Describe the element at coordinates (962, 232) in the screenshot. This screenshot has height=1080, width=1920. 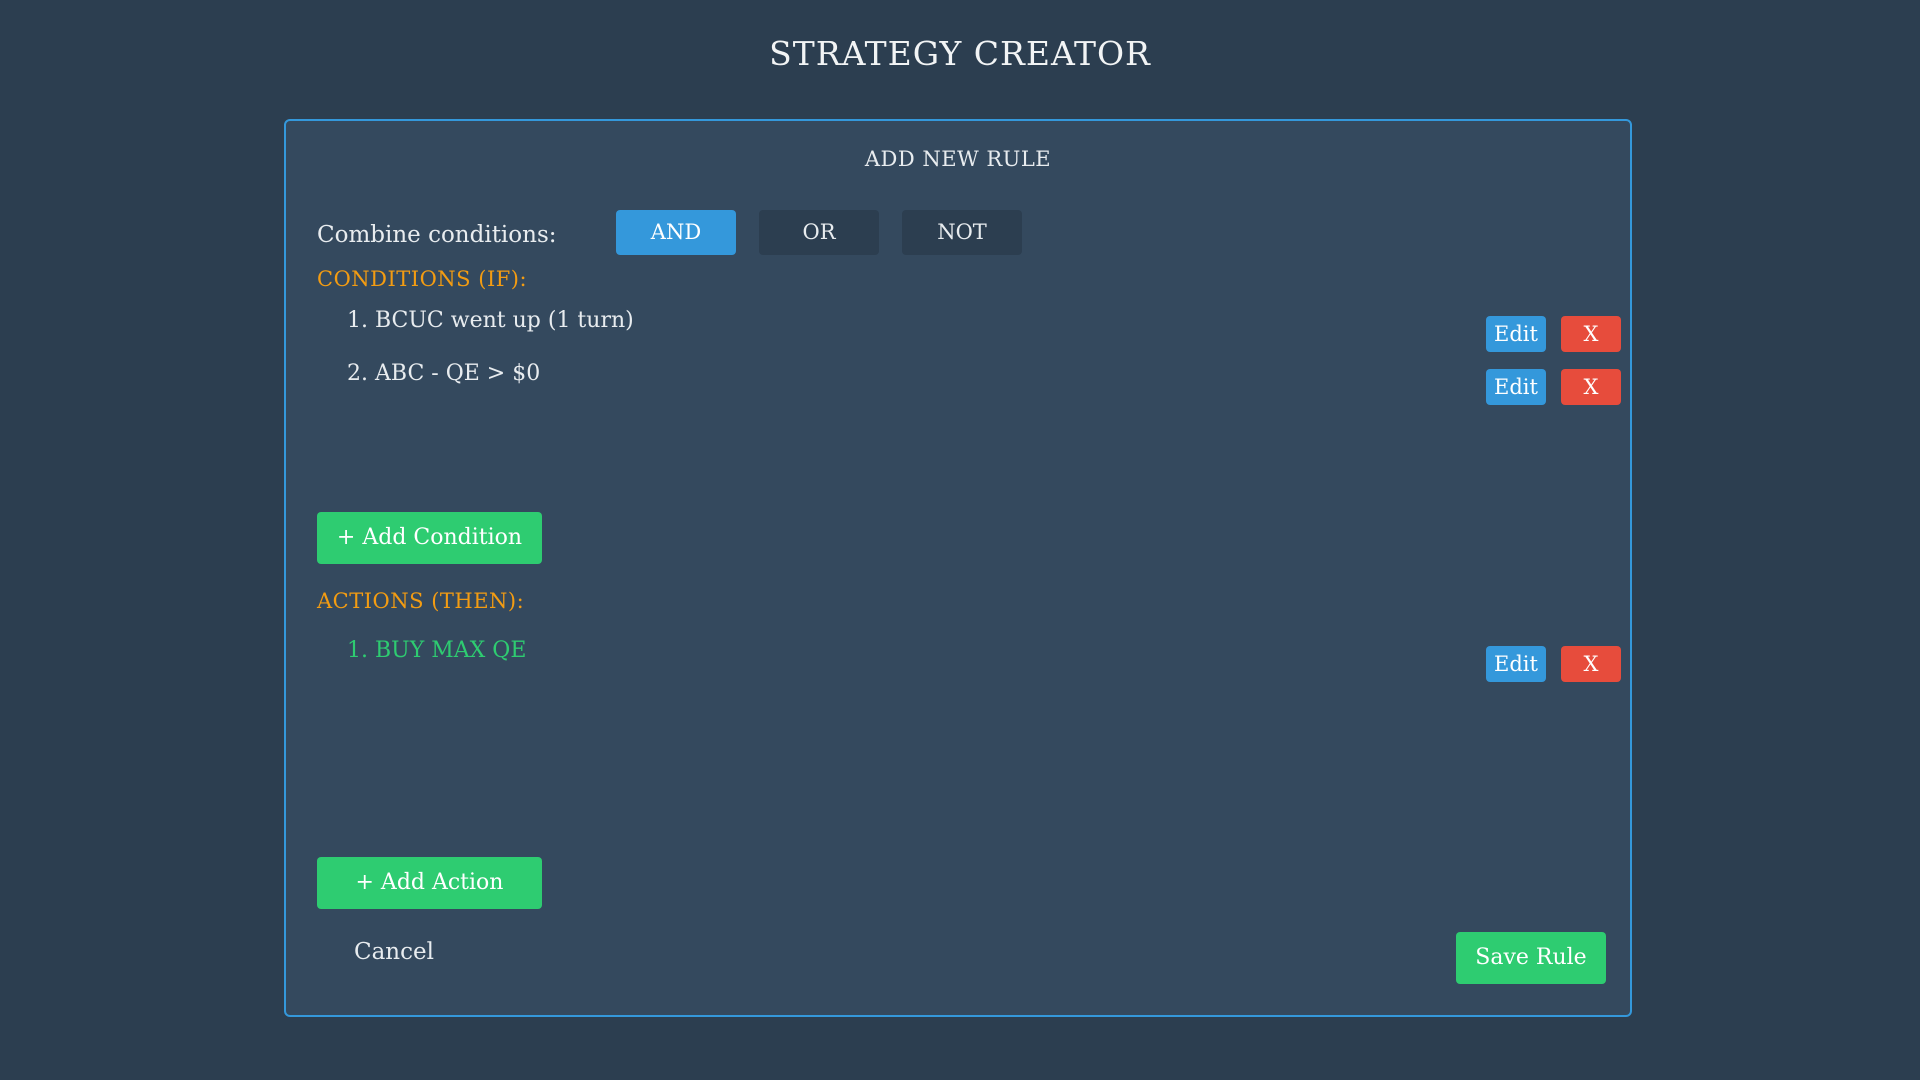
I see `combine-not-button: NOT` at that location.